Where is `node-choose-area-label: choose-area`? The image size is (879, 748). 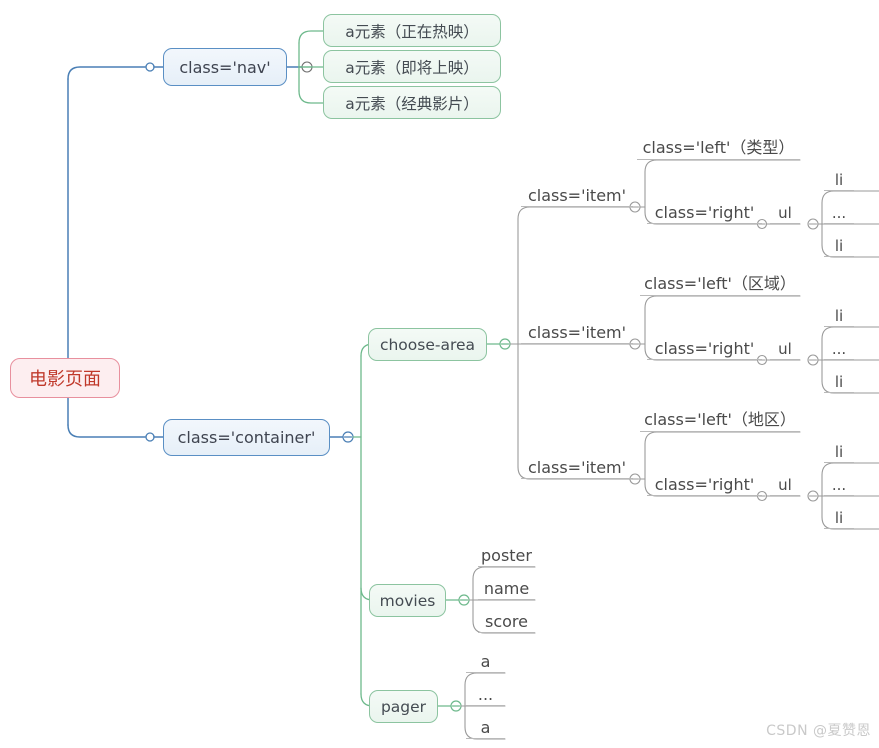 node-choose-area-label: choose-area is located at coordinates (427, 344).